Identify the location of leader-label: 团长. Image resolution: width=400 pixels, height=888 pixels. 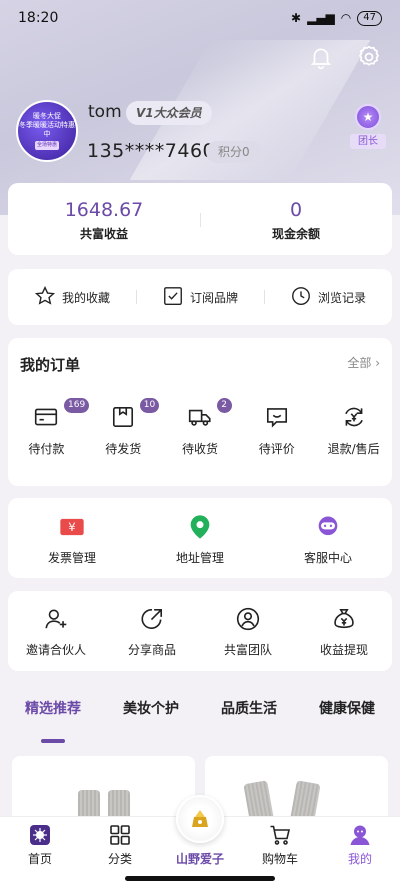
(368, 141).